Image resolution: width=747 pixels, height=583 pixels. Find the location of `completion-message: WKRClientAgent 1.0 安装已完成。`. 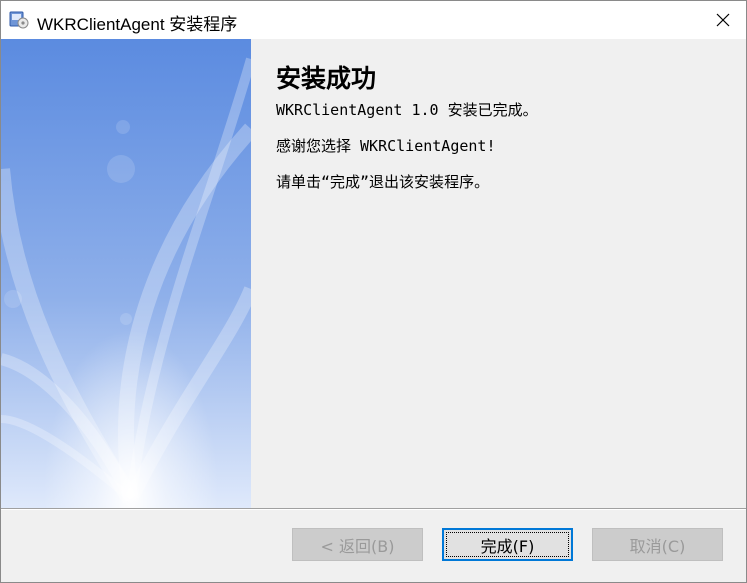

completion-message: WKRClientAgent 1.0 安装已完成。 is located at coordinates (407, 110).